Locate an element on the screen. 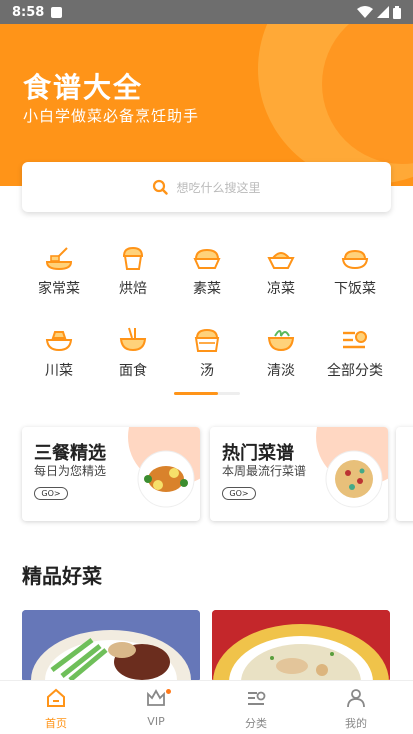 The height and width of the screenshot is (734, 413). home-dish-icon is located at coordinates (59, 259).